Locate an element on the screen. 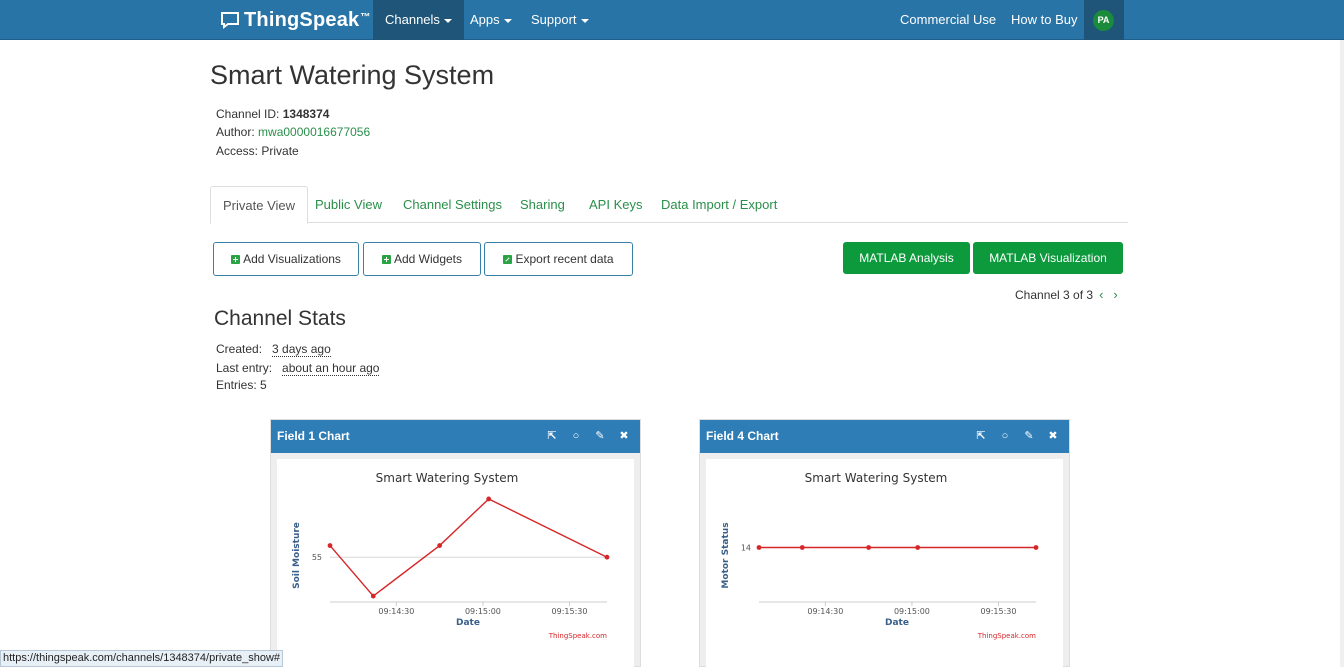 This screenshot has height=668, width=1344. add-visualizations-label: Add Visualizations is located at coordinates (292, 259).